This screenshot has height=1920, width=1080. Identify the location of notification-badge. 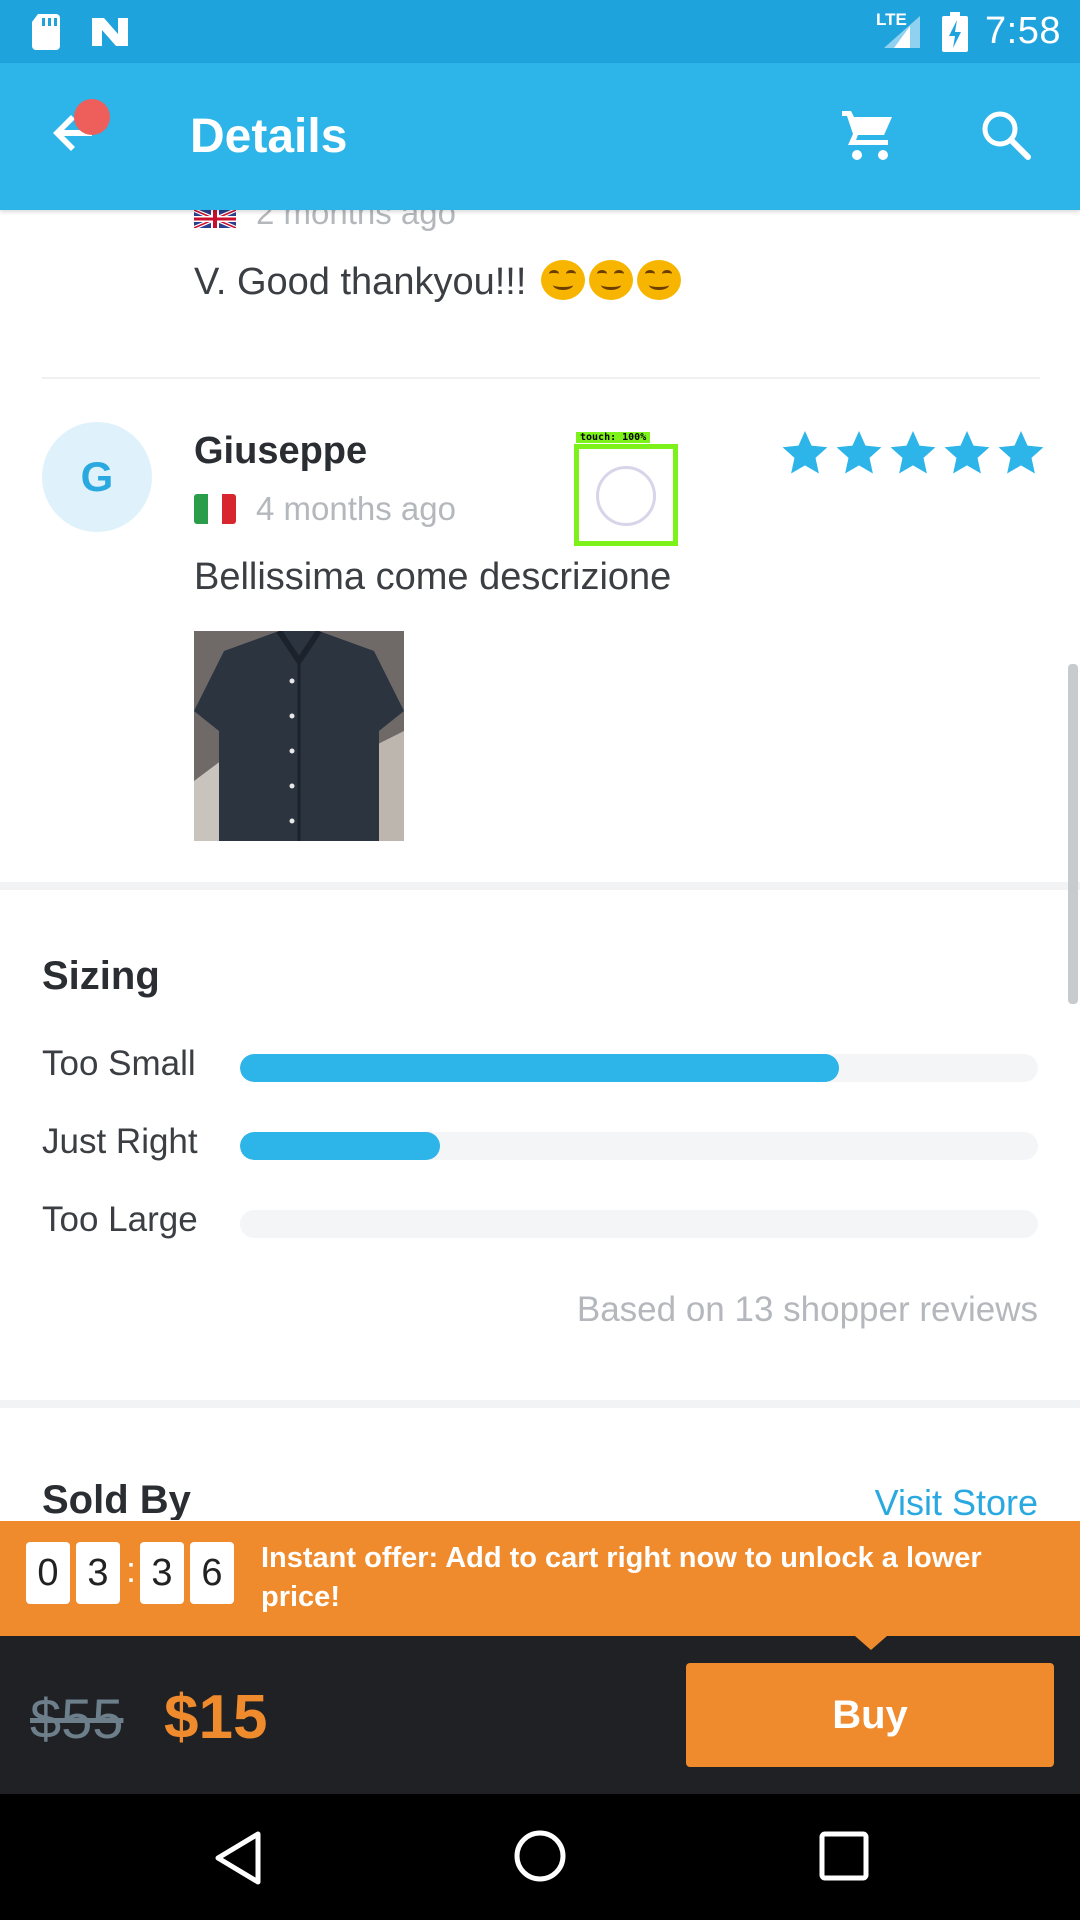
(92, 117).